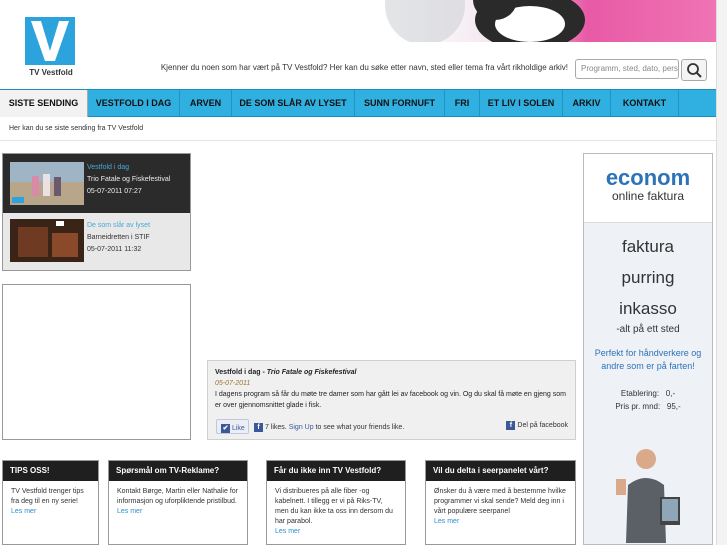  What do you see at coordinates (241, 372) in the screenshot?
I see `episode-show: Vestfold i dag -` at bounding box center [241, 372].